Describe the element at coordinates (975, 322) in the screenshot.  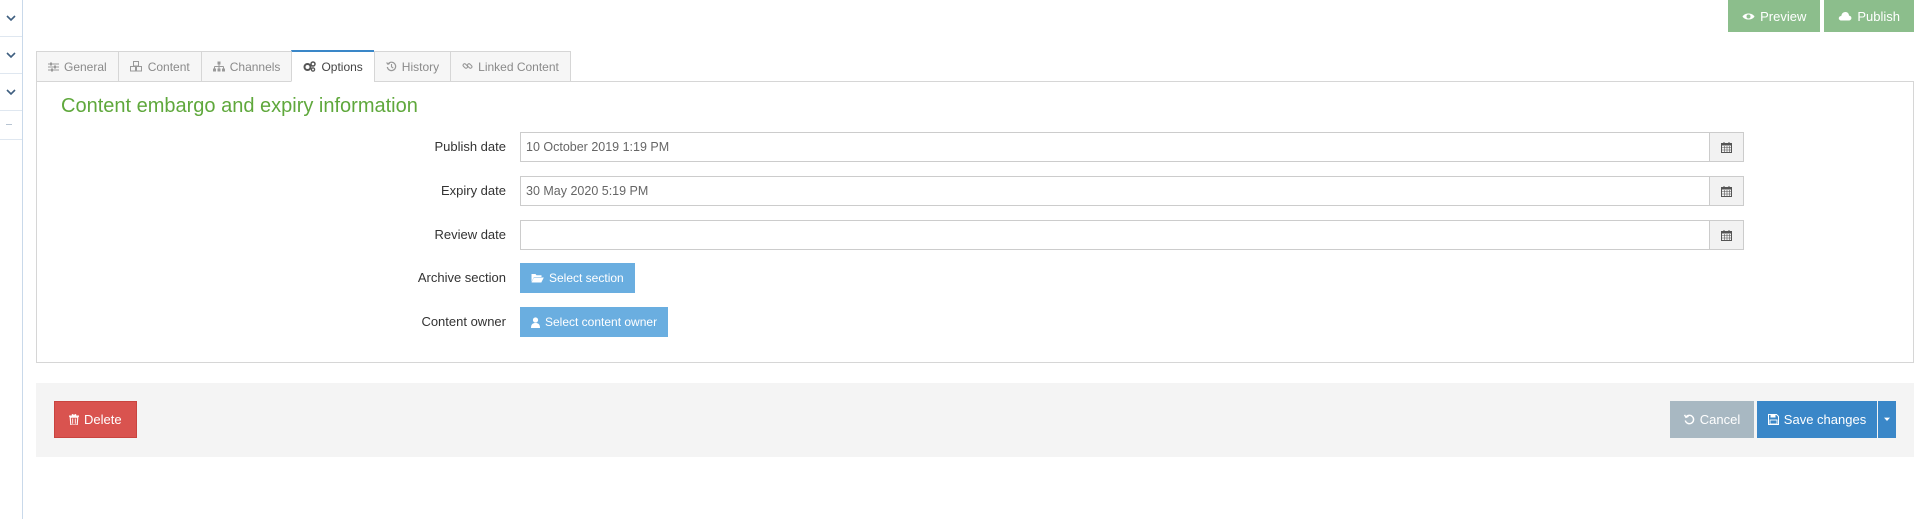
I see `content-owner-row: Content owner Select content owner` at that location.